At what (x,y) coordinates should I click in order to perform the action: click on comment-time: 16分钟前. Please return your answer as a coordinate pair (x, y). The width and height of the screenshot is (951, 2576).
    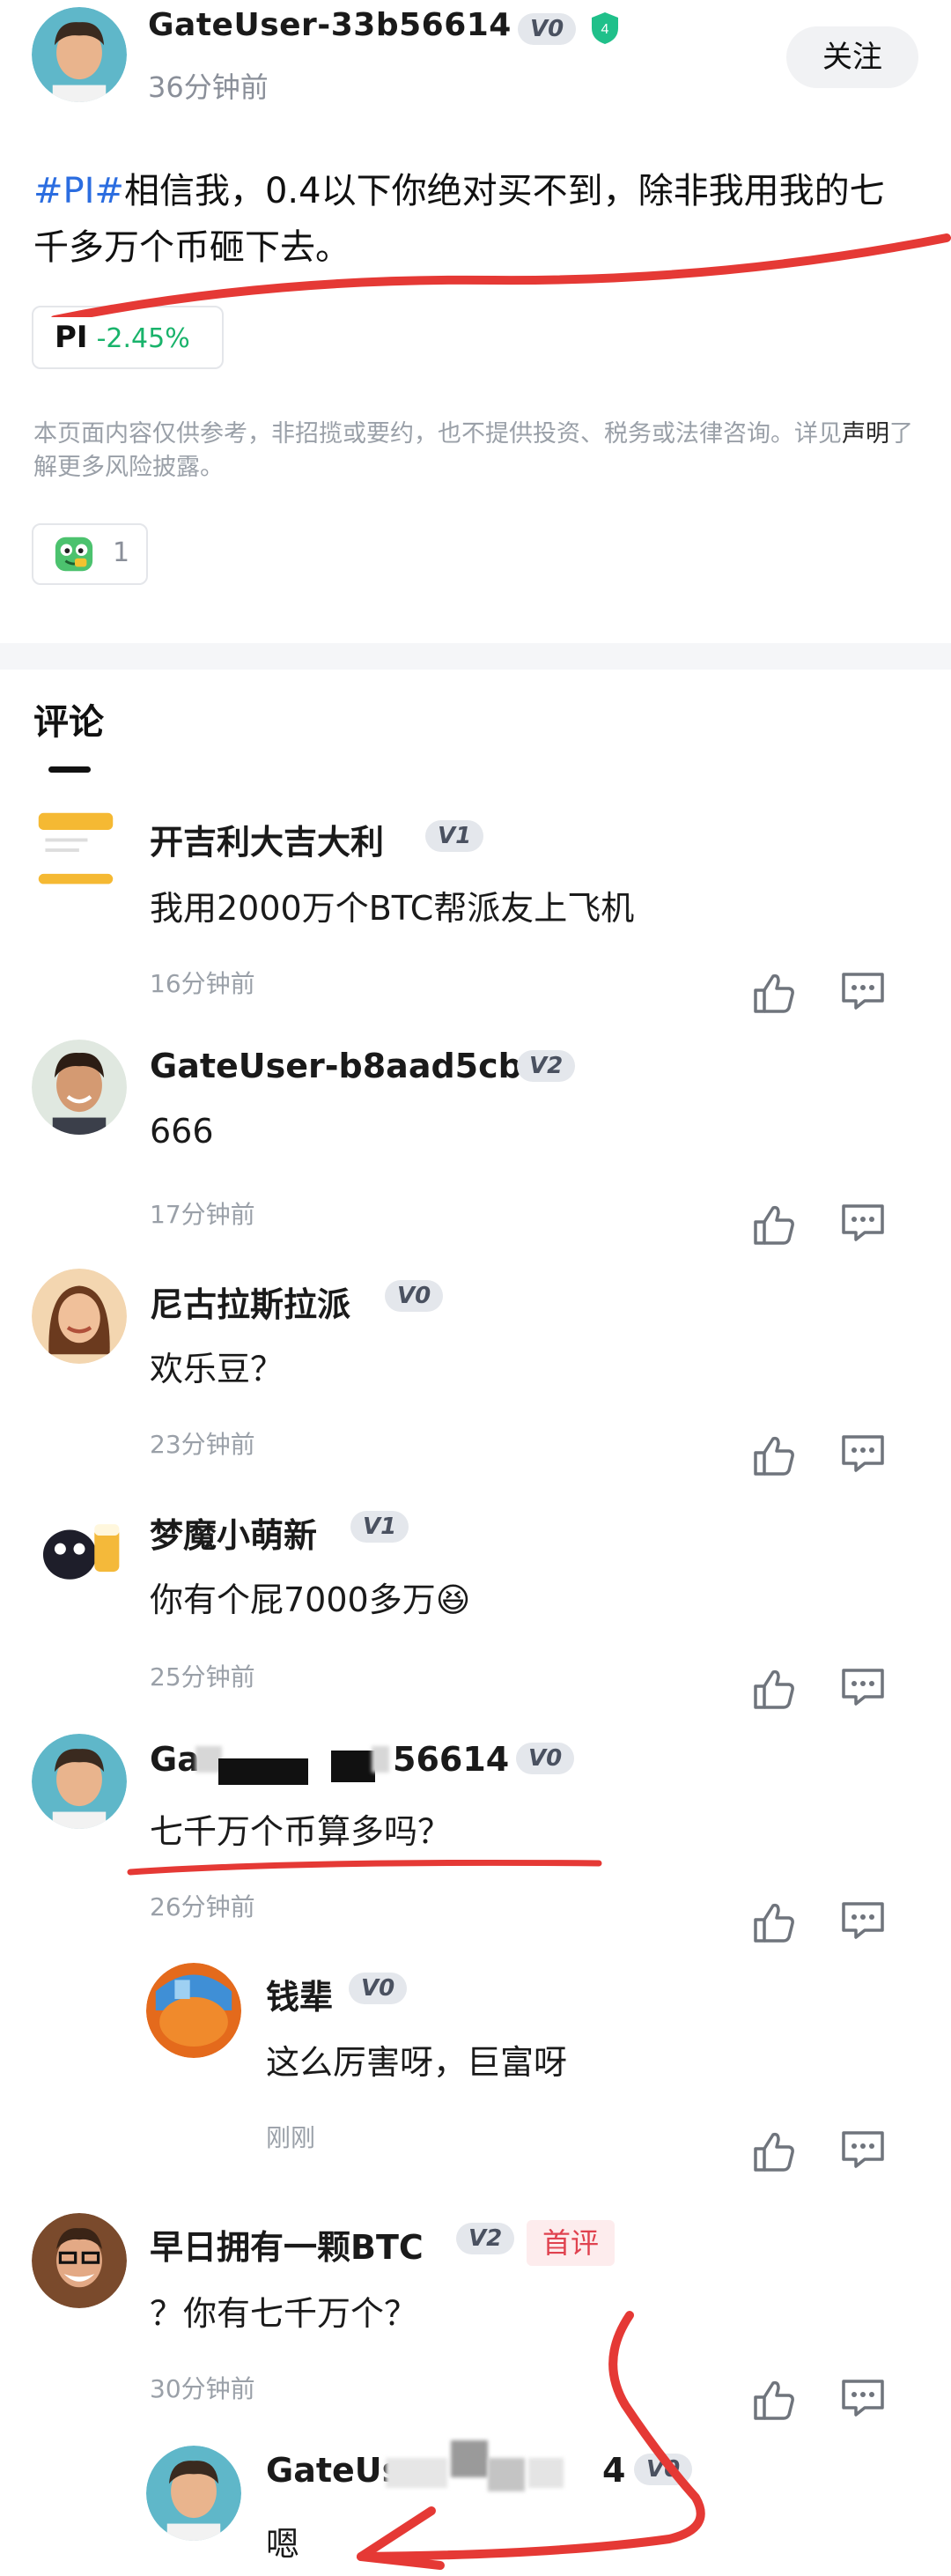
    Looking at the image, I should click on (202, 984).